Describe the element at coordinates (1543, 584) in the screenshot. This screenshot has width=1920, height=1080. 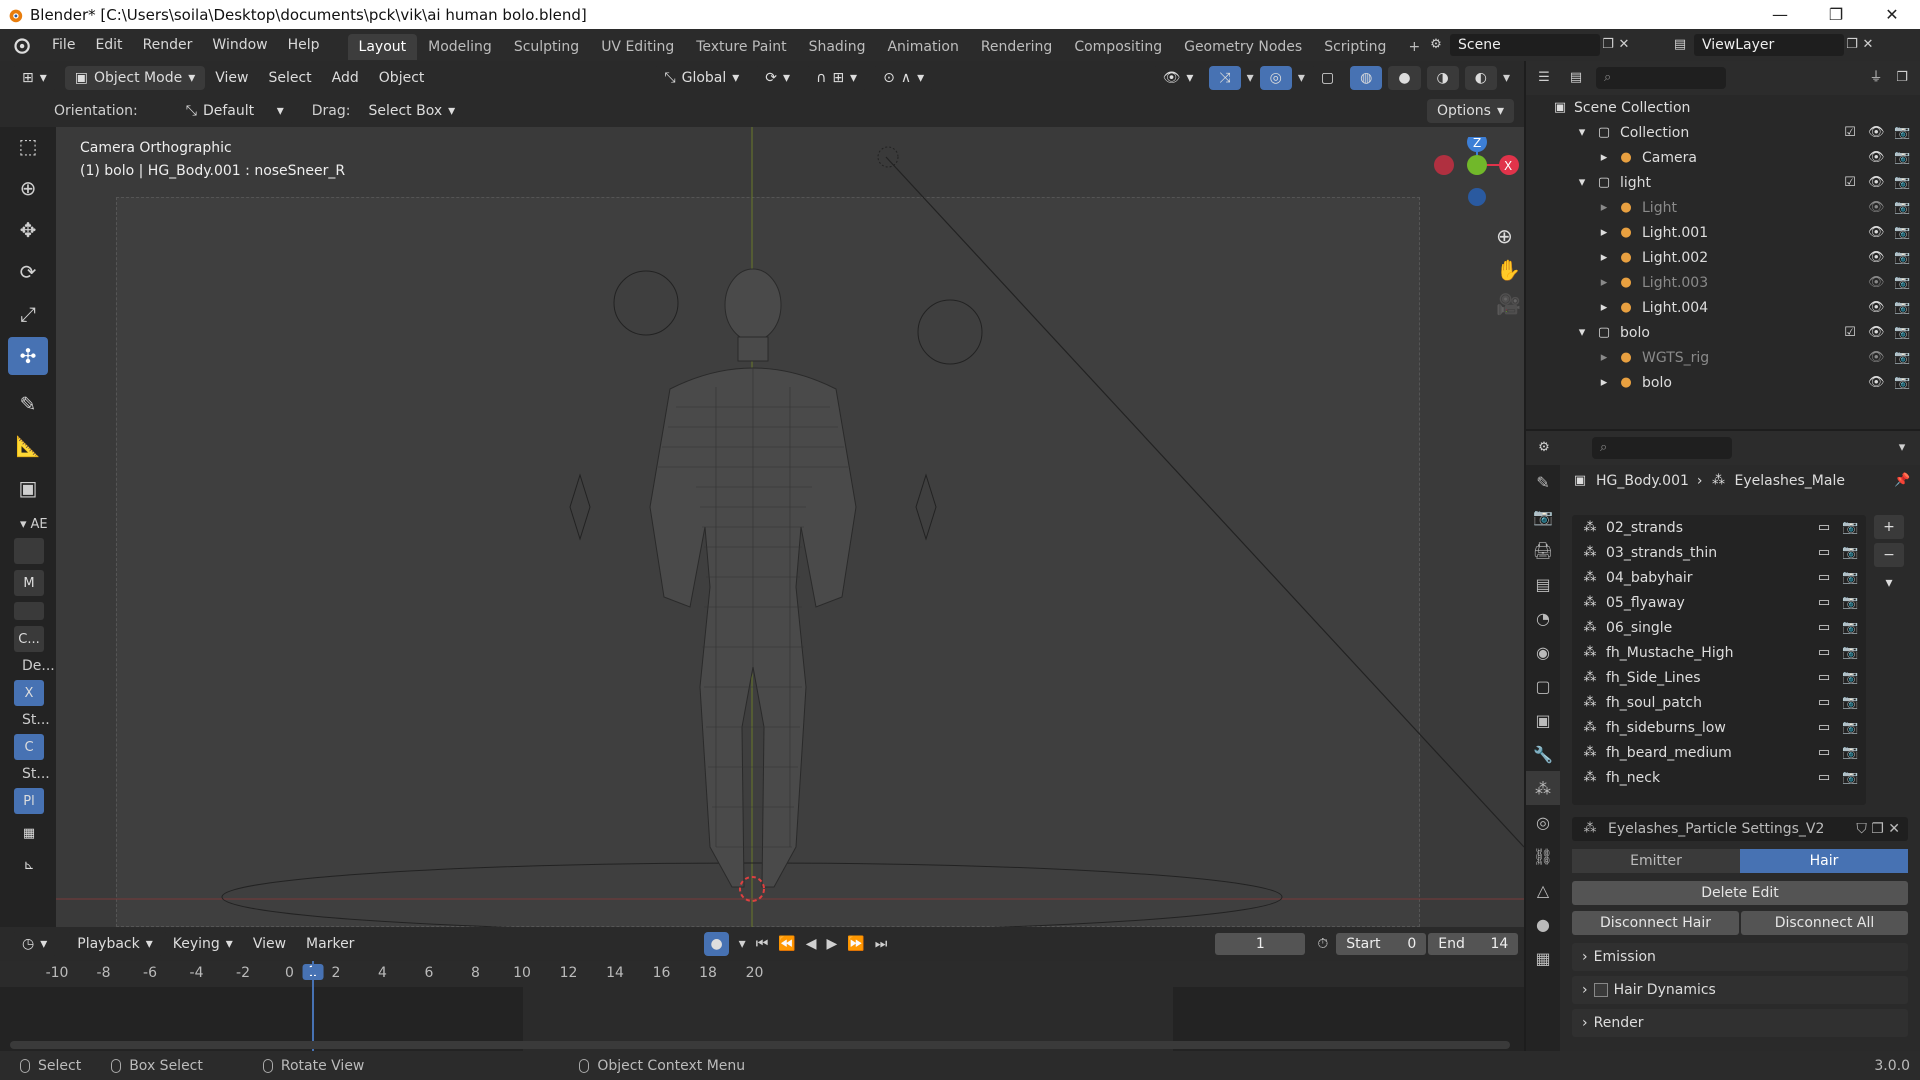
I see `tab-view-layer-icon: ▤` at that location.